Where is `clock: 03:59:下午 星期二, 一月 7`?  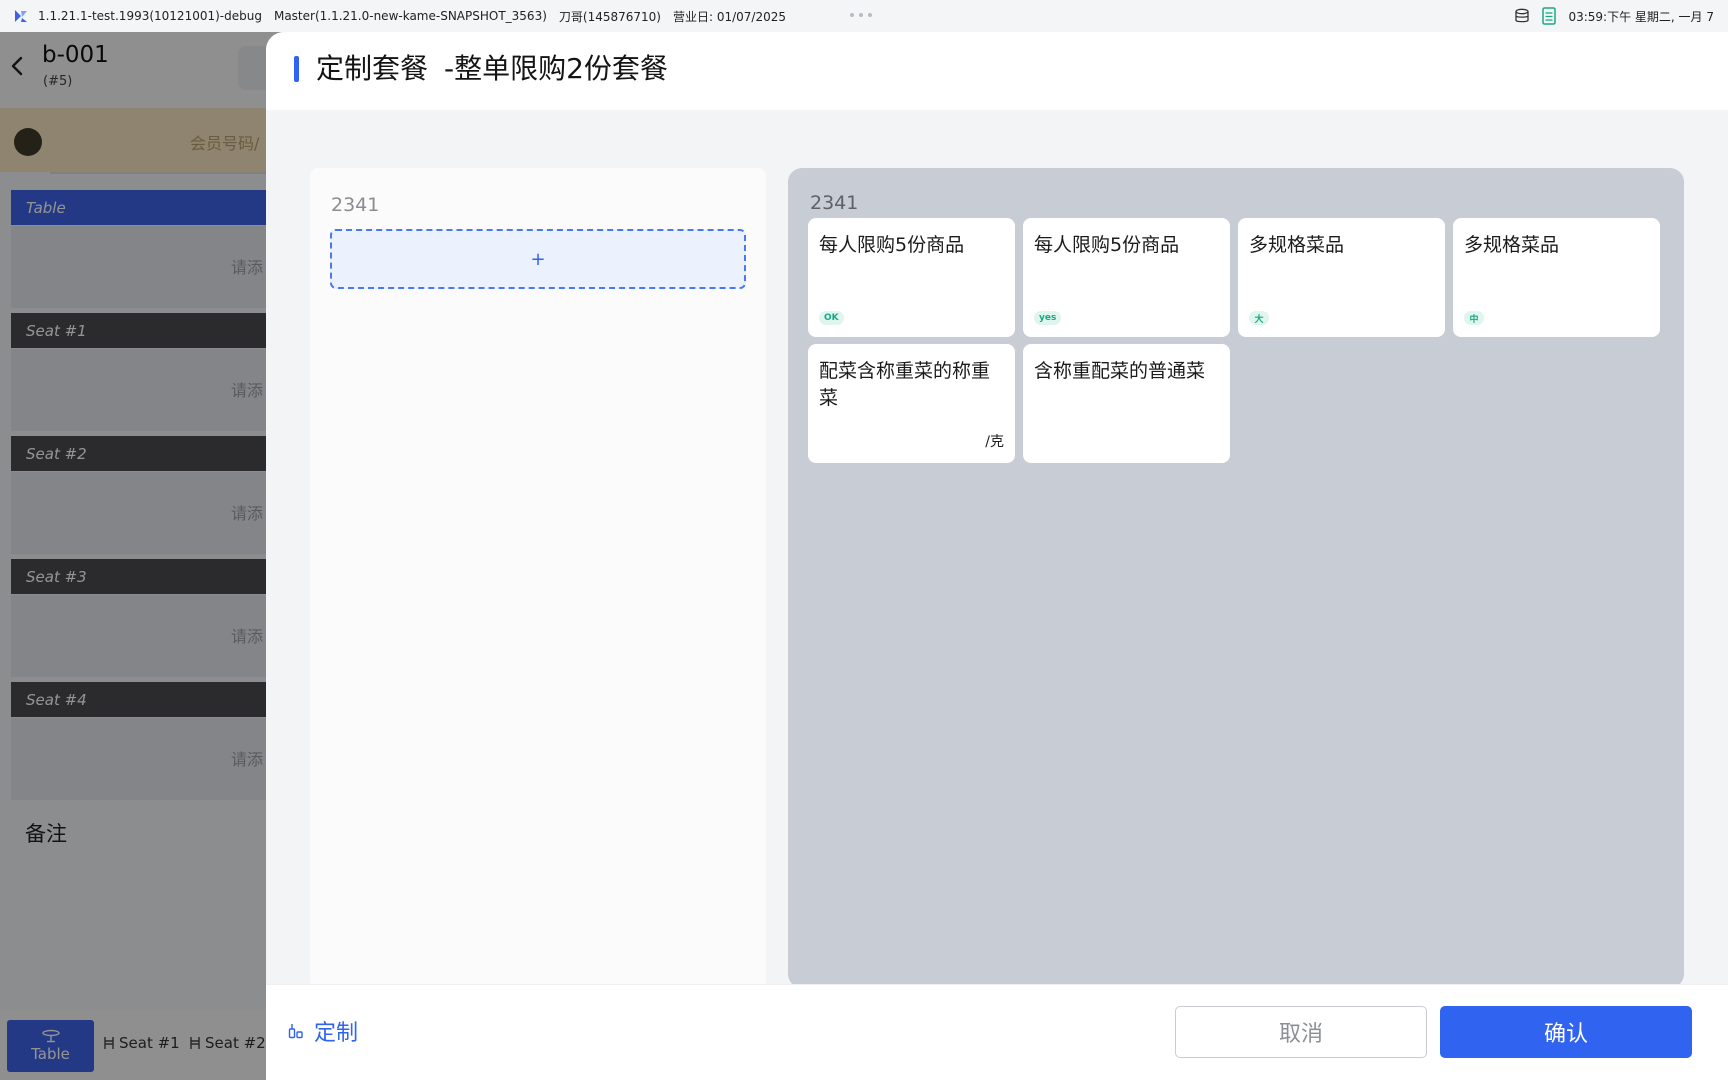
clock: 03:59:下午 星期二, 一月 7 is located at coordinates (1641, 16).